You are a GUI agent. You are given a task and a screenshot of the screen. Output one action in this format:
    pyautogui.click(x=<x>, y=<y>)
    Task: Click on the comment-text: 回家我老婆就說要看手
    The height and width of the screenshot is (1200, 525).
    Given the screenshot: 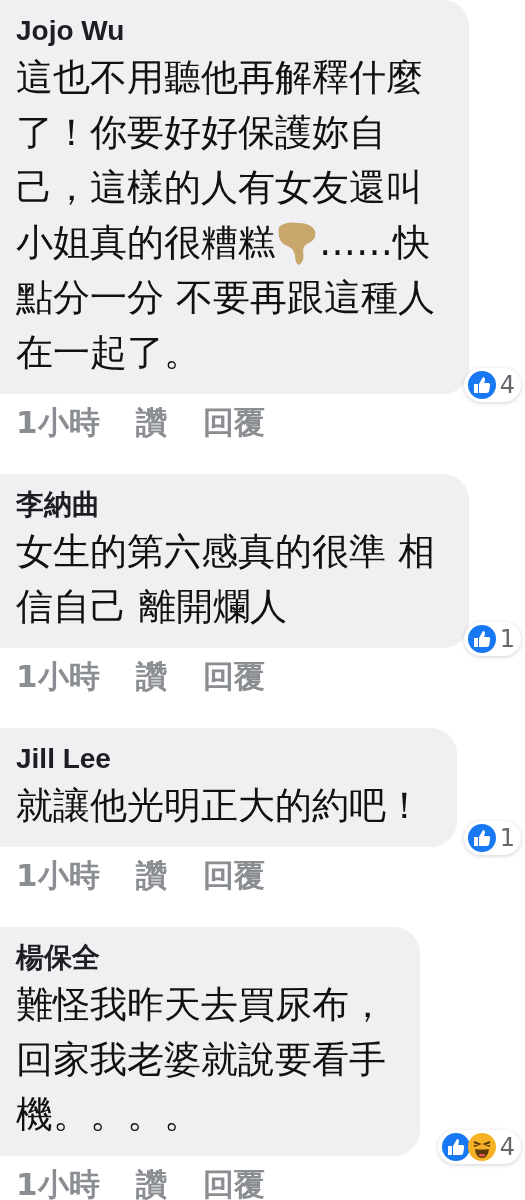 What is the action you would take?
    pyautogui.click(x=201, y=1060)
    